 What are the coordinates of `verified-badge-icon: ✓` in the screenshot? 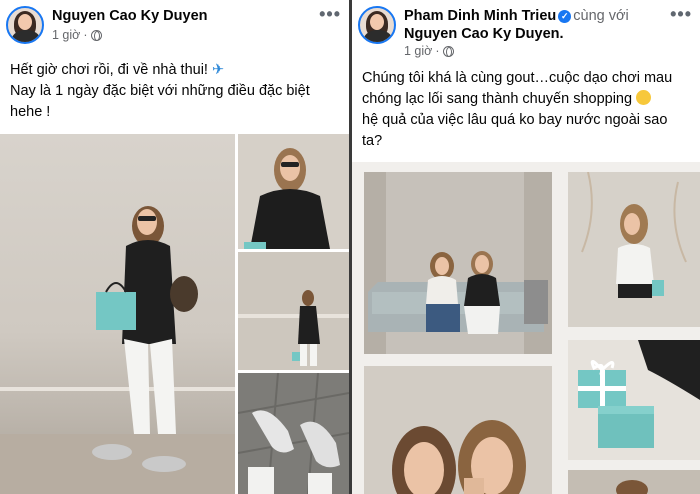 It's located at (565, 16).